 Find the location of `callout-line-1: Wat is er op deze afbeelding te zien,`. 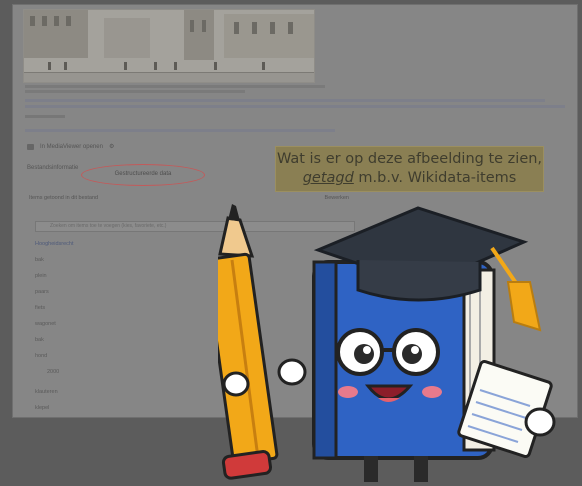

callout-line-1: Wat is er op deze afbeelding te zien, is located at coordinates (409, 159).